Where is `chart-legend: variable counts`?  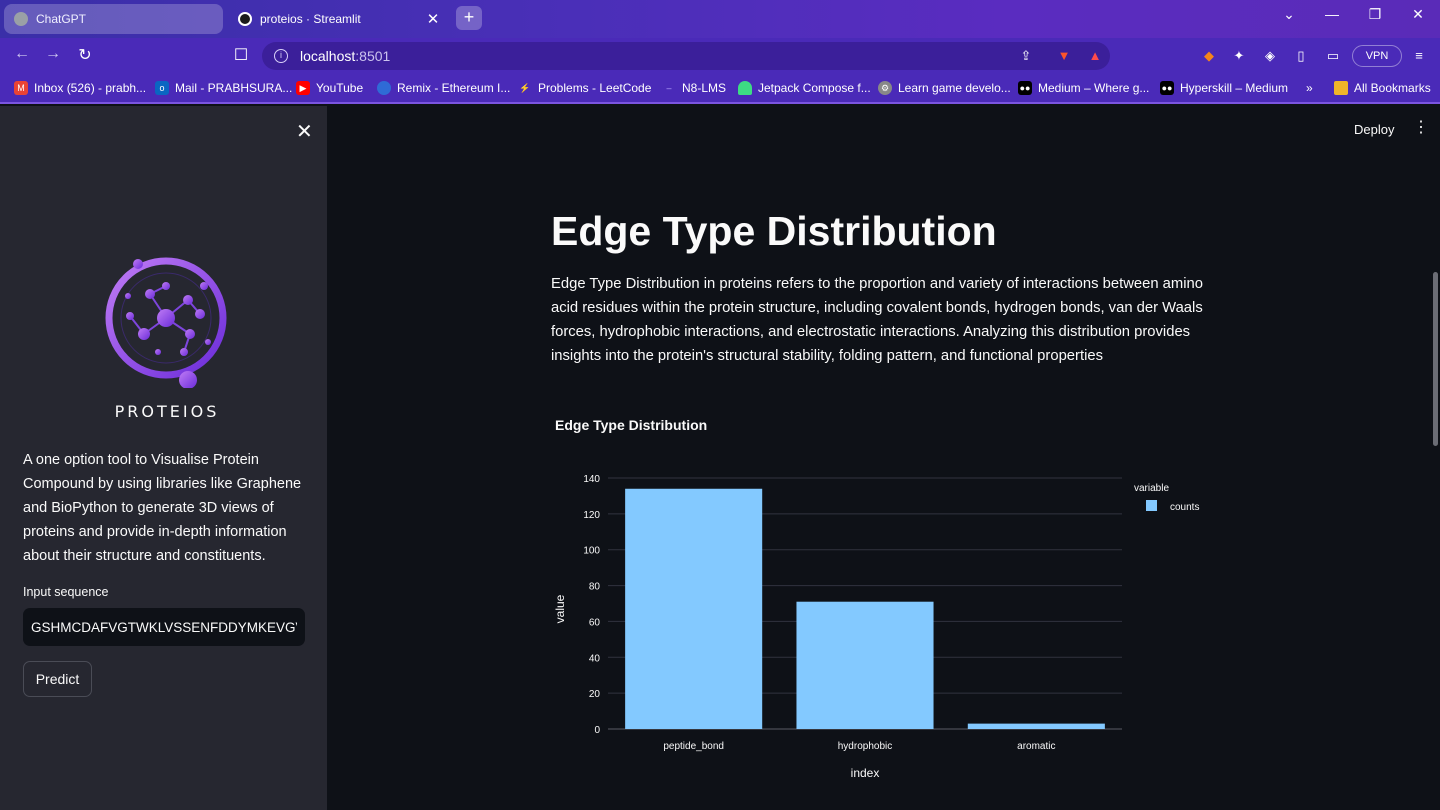 chart-legend: variable counts is located at coordinates (1166, 498).